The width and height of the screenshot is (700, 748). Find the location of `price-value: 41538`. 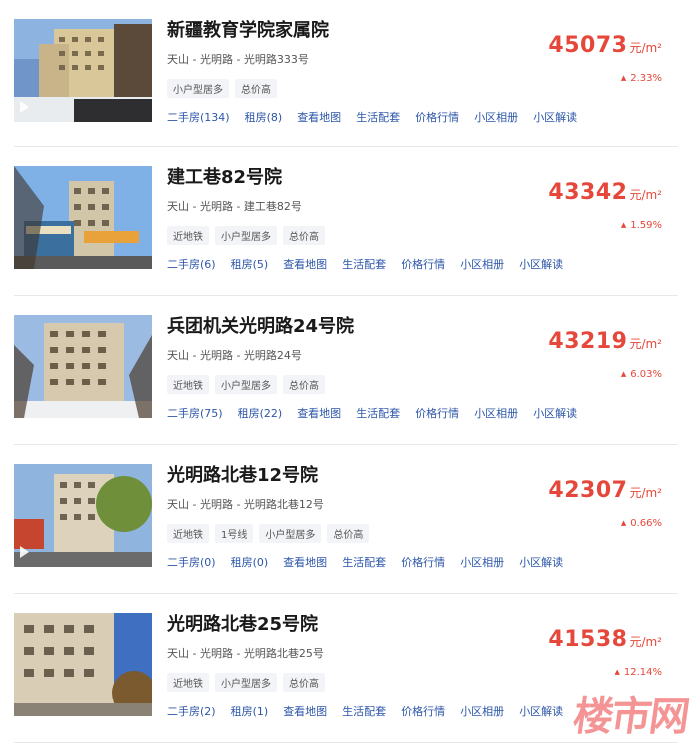

price-value: 41538 is located at coordinates (588, 639).